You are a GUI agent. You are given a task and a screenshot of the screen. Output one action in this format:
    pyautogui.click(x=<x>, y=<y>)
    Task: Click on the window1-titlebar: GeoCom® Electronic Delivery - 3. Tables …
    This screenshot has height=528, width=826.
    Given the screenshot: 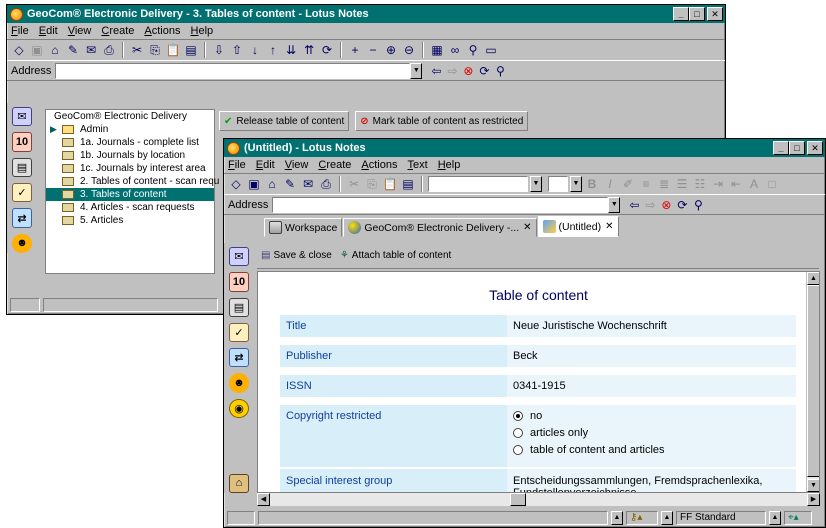 What is the action you would take?
    pyautogui.click(x=366, y=14)
    